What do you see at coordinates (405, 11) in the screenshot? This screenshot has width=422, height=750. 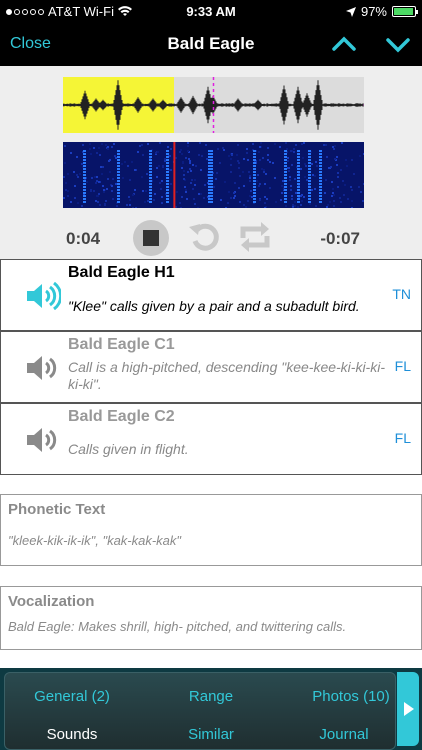 I see `battery-icon` at bounding box center [405, 11].